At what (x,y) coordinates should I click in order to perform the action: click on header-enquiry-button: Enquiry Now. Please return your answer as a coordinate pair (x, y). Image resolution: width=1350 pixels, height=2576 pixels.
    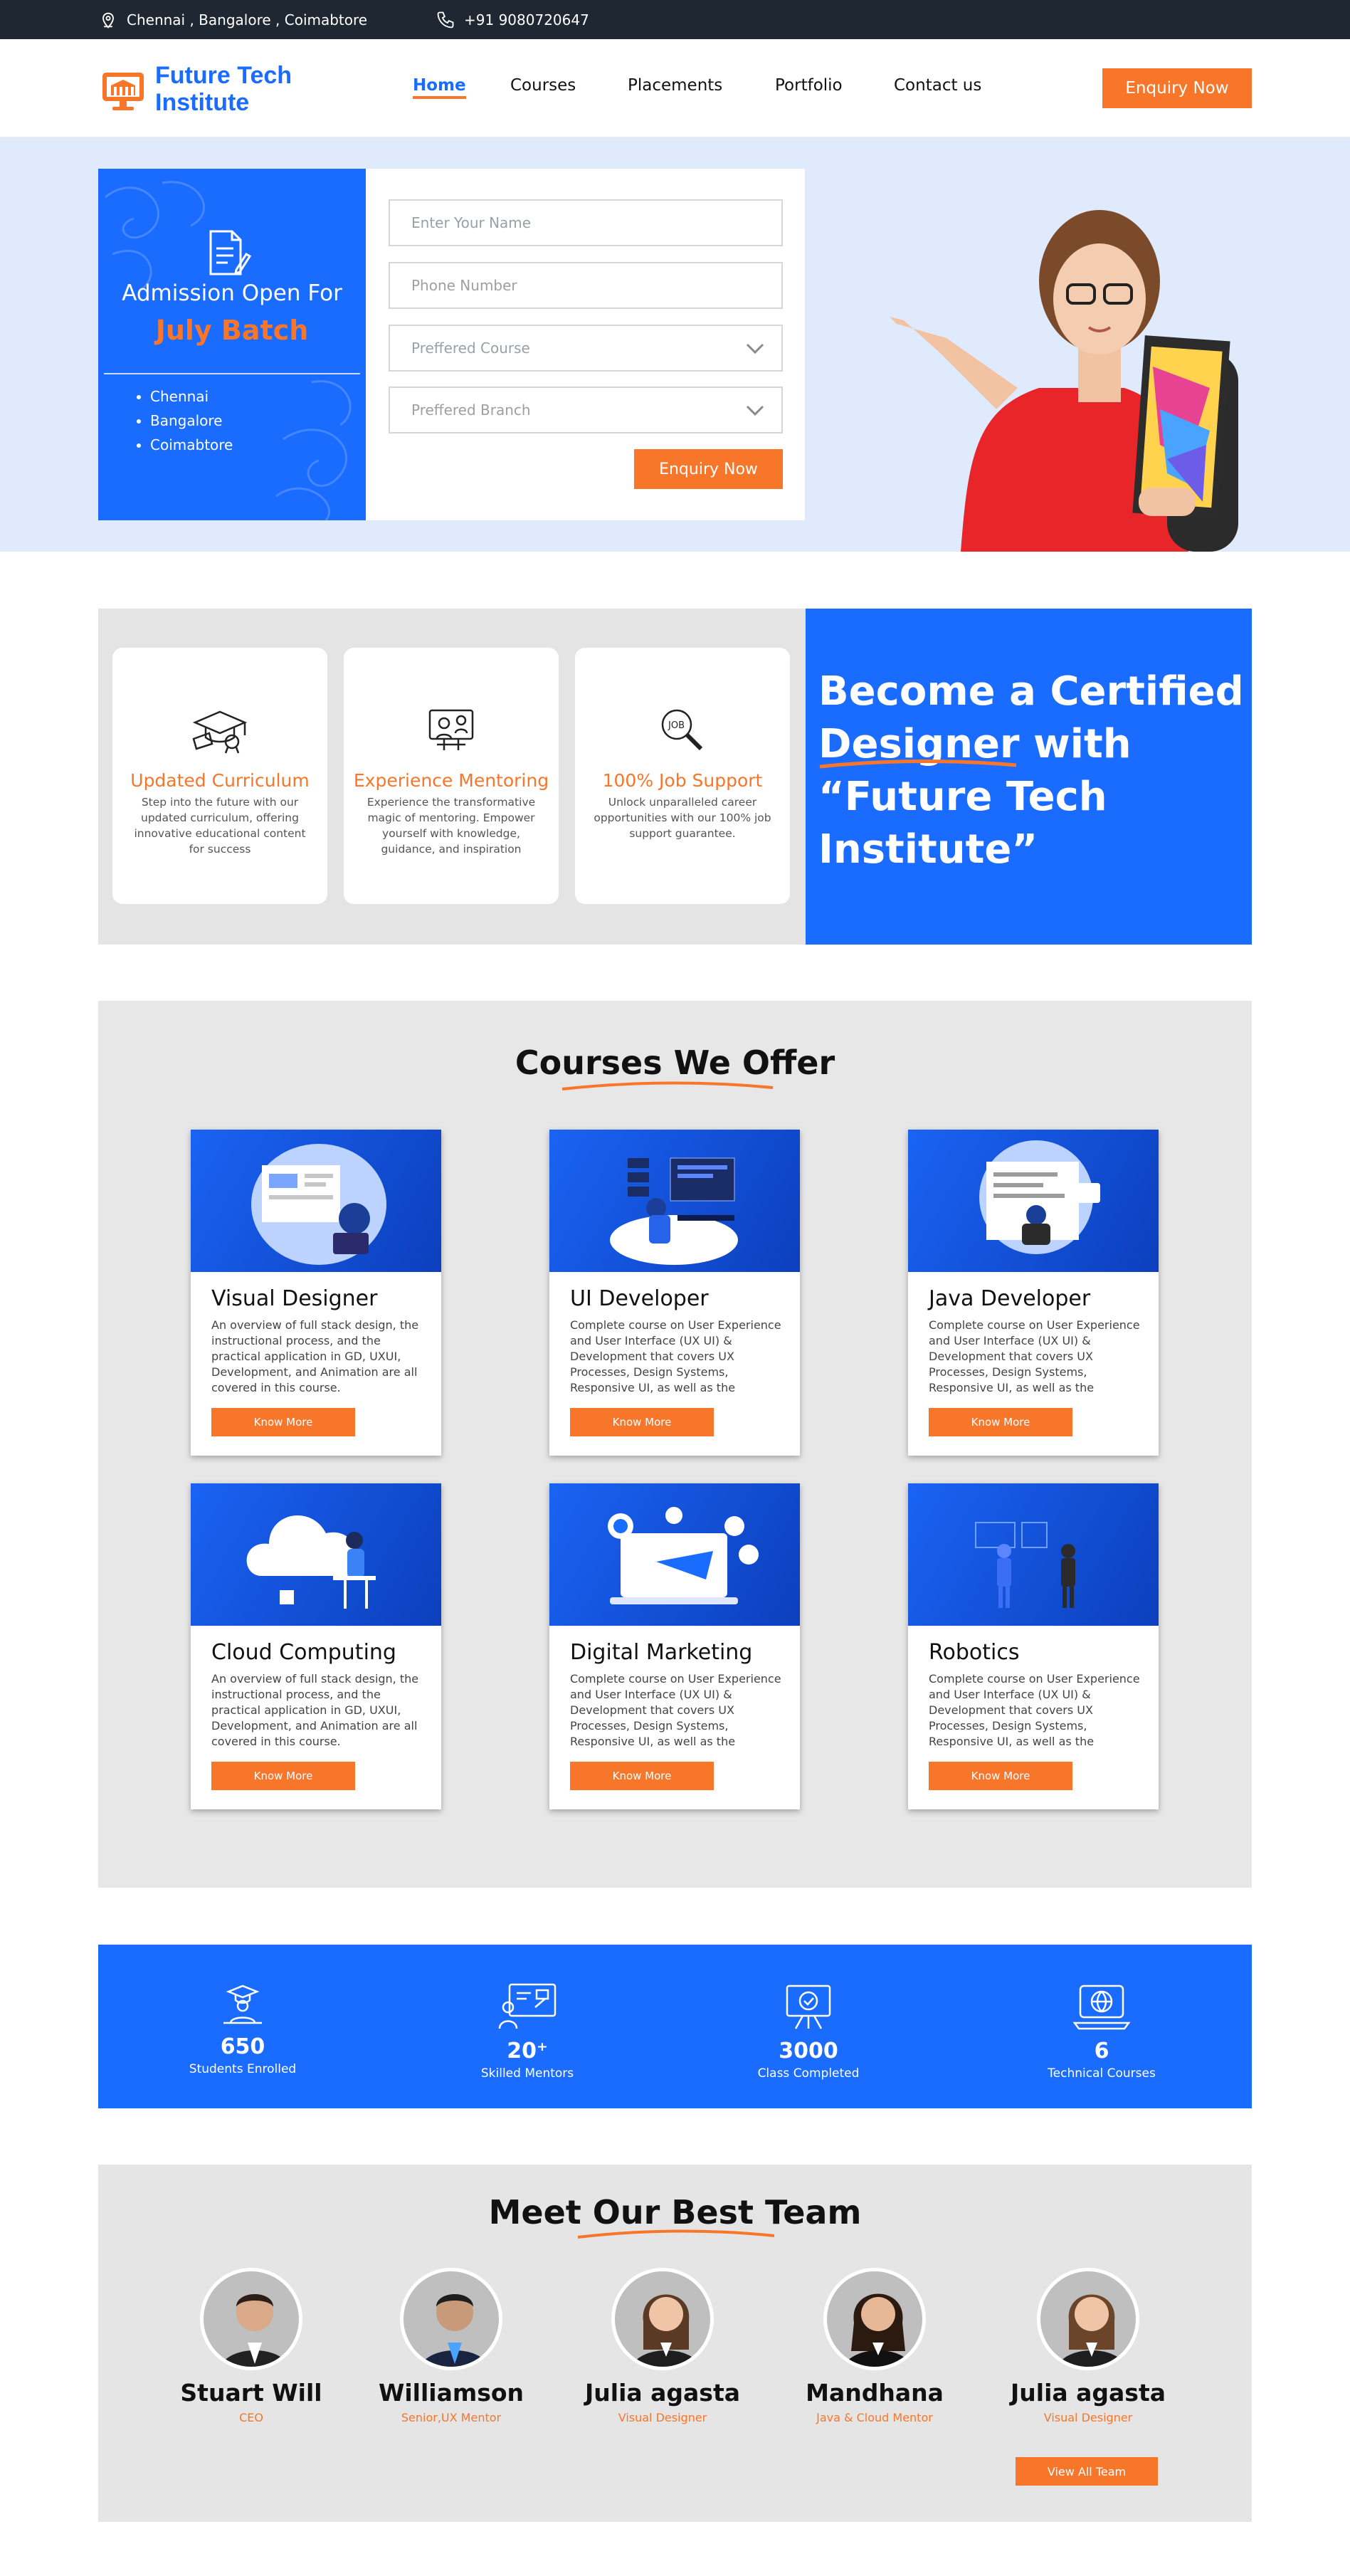
    Looking at the image, I should click on (1177, 88).